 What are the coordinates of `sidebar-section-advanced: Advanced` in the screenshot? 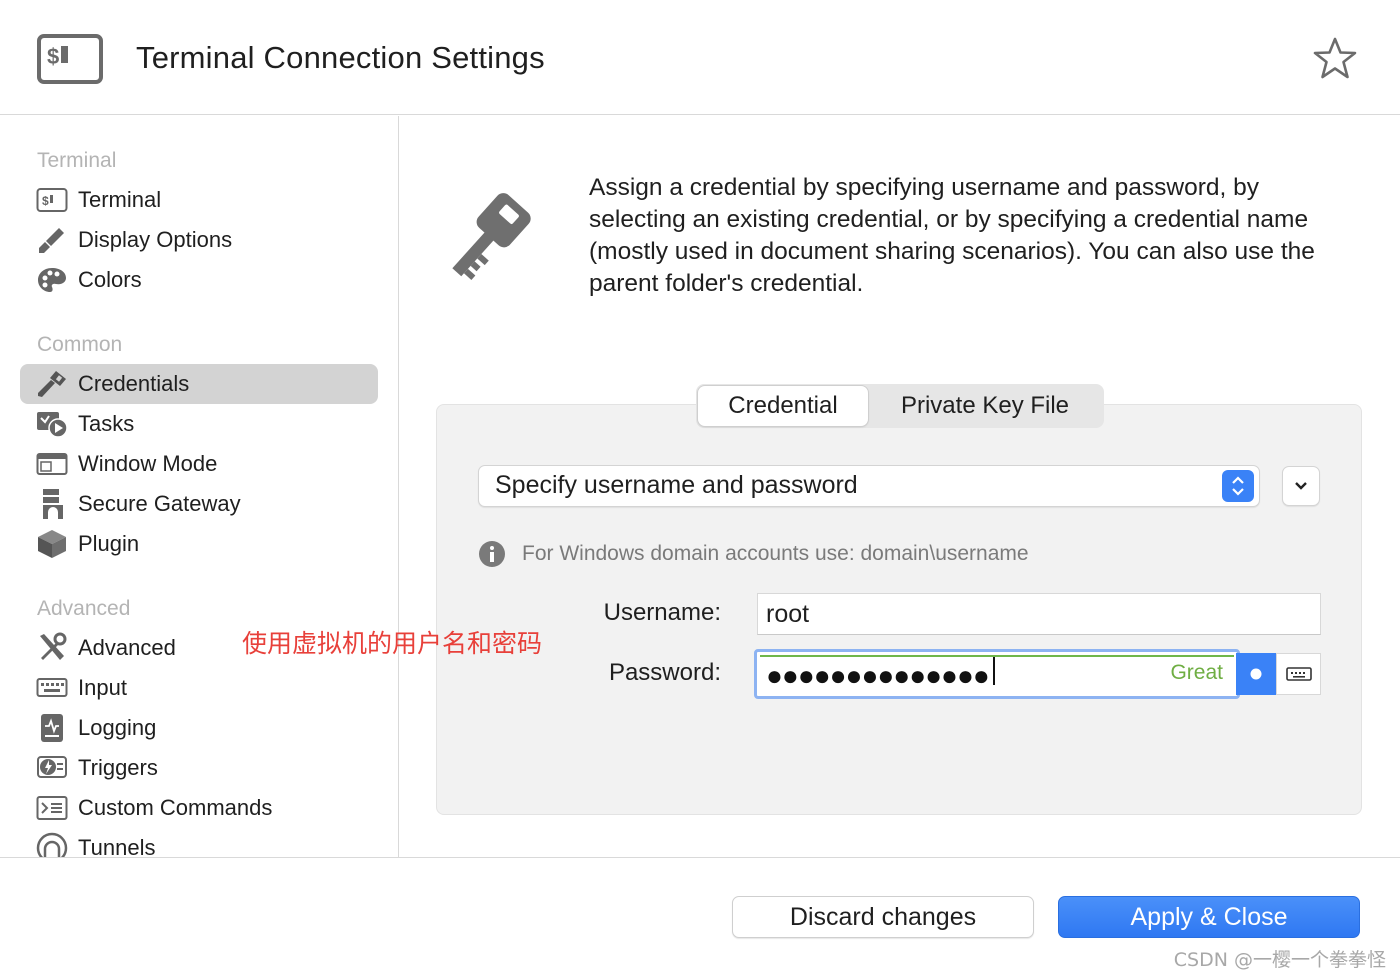 It's located at (84, 608).